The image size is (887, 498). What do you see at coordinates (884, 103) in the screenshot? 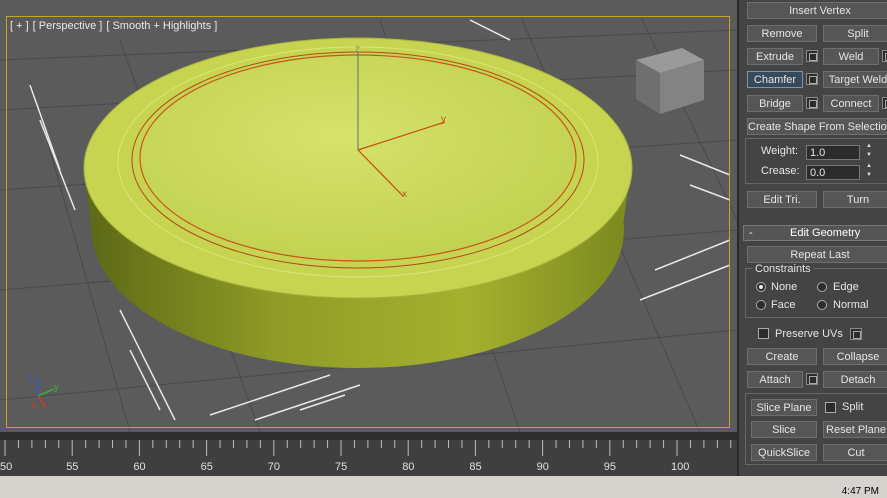
I see `connect-settings-icon` at bounding box center [884, 103].